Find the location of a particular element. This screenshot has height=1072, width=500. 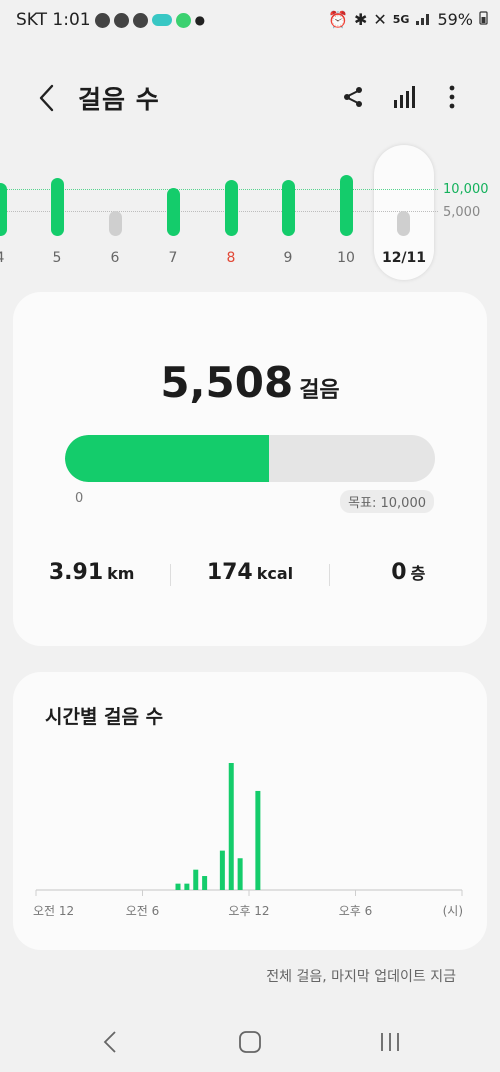

nav-back-button is located at coordinates (110, 1042).